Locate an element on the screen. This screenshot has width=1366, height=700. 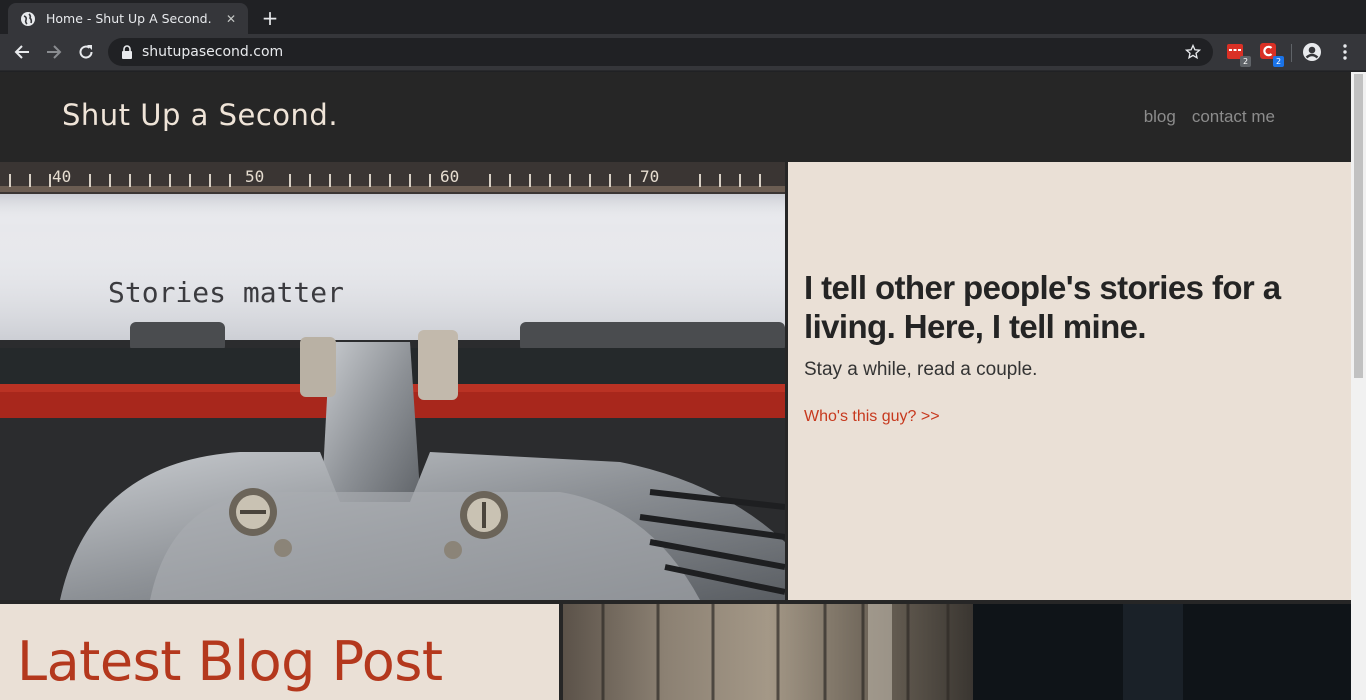
svg-text: 50 is located at coordinates (254, 176).